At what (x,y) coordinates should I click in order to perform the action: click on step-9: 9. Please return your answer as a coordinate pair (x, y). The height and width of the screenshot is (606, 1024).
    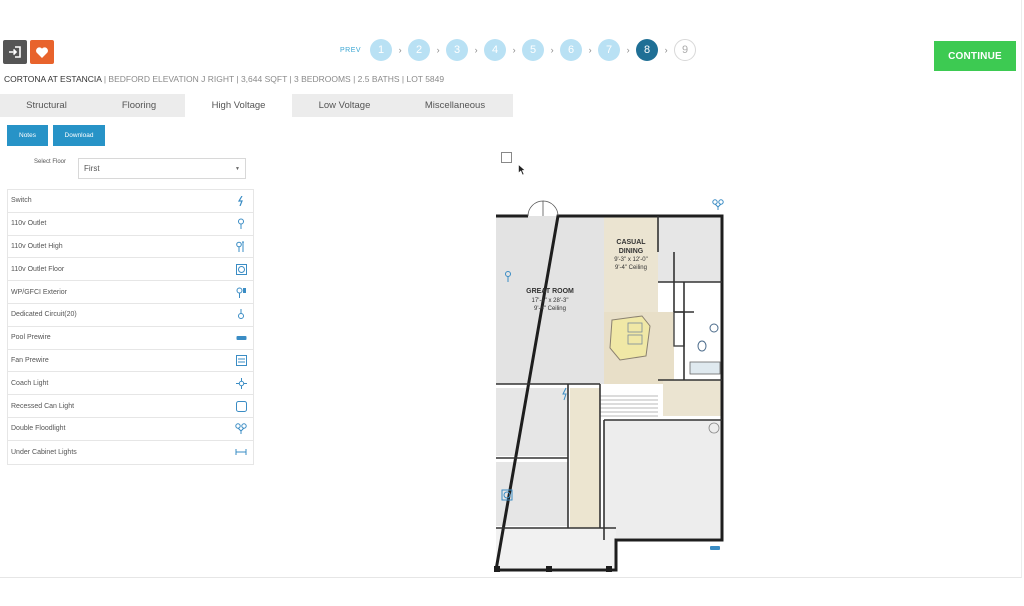
    Looking at the image, I should click on (685, 50).